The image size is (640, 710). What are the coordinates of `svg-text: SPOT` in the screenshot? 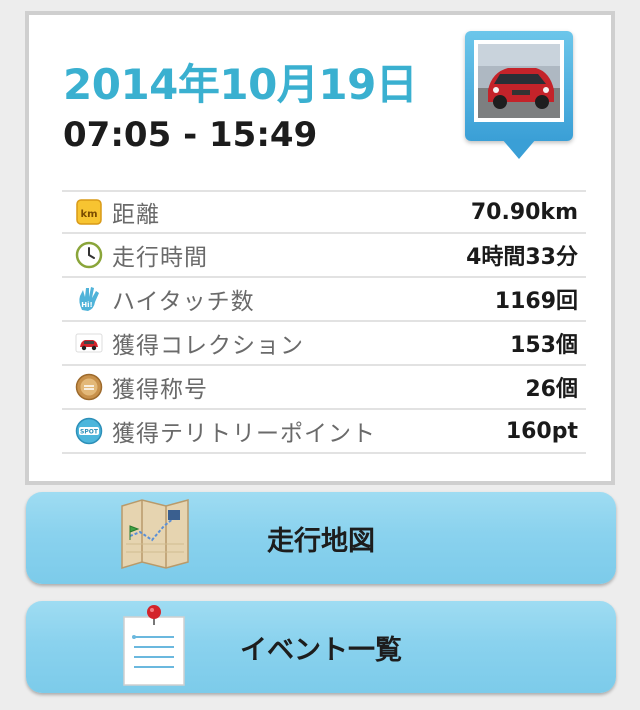 It's located at (89, 432).